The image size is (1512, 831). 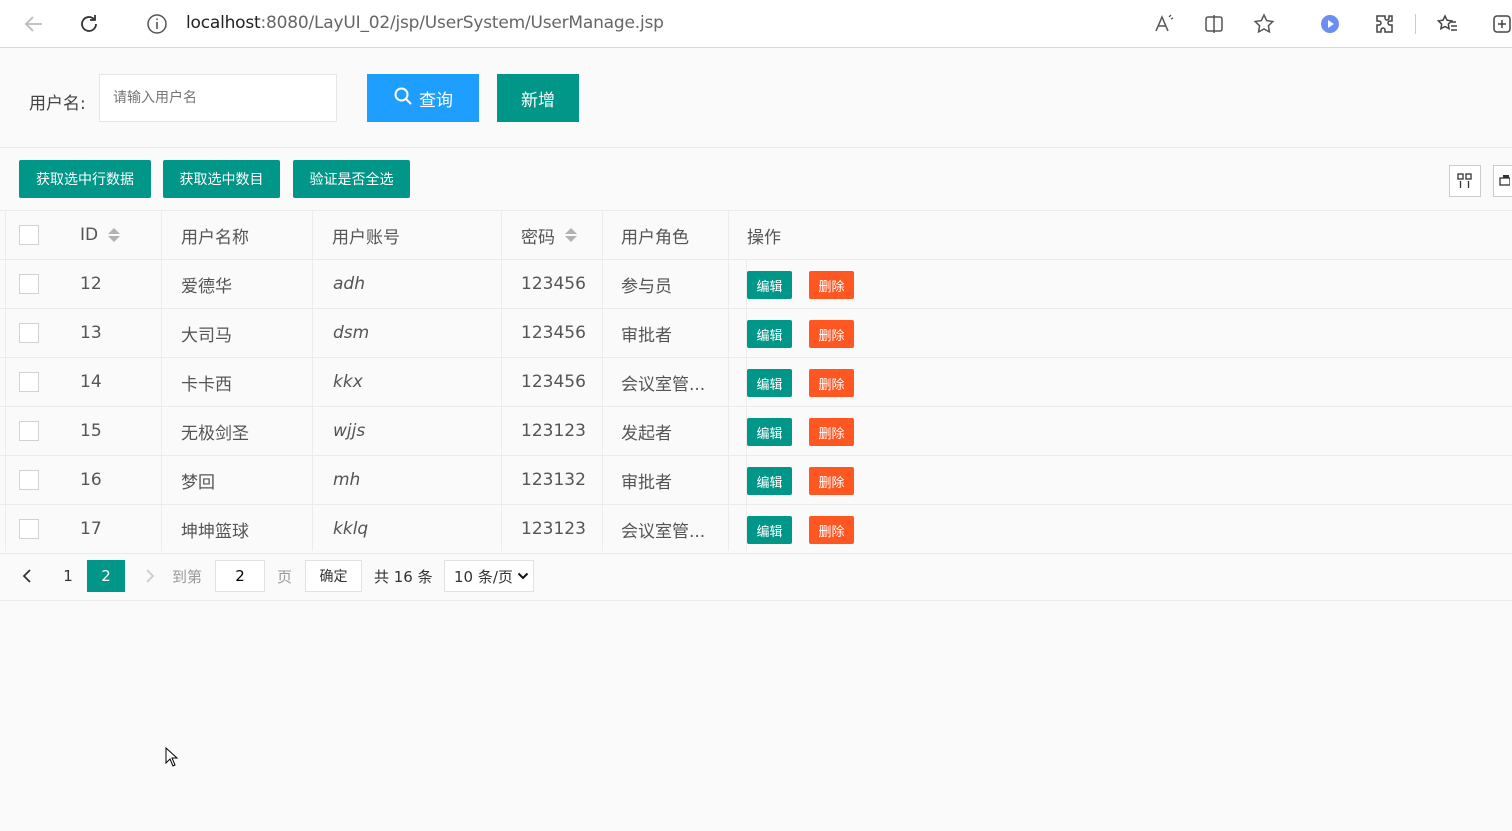 I want to click on cell-name: 大司马, so click(x=206, y=335).